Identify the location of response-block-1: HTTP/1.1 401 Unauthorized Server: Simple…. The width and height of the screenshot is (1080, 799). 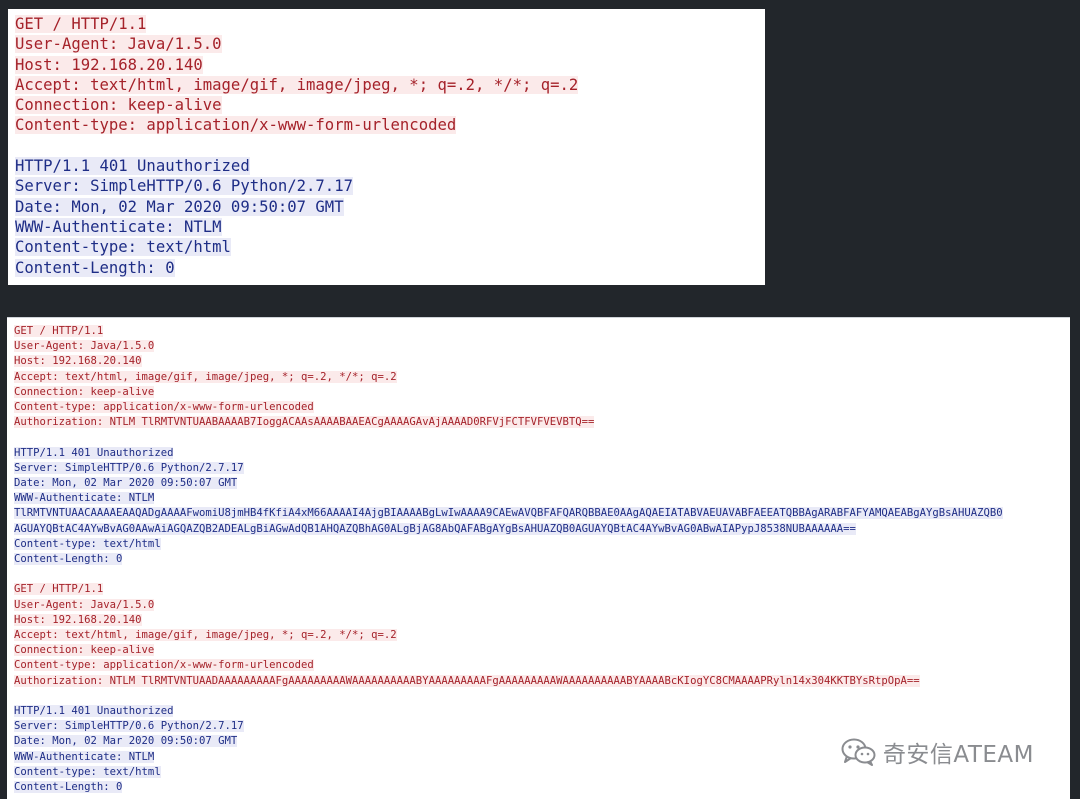
(542, 507).